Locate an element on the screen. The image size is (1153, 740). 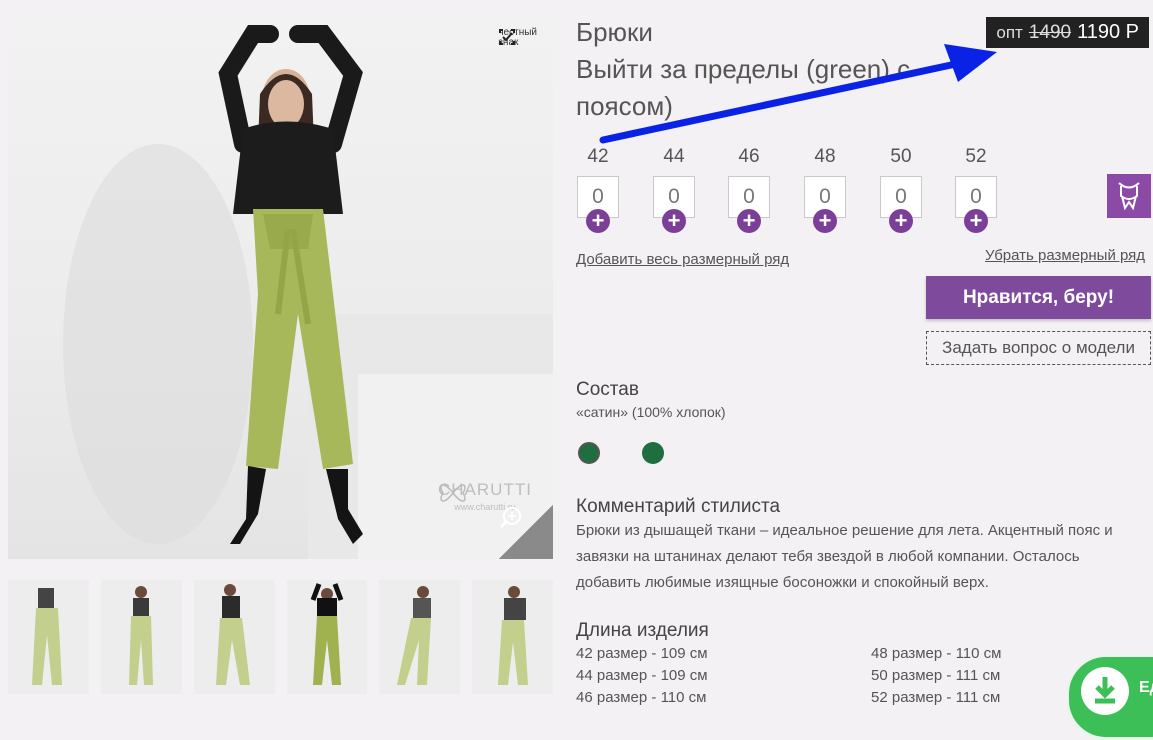
download-icon is located at coordinates (1105, 691).